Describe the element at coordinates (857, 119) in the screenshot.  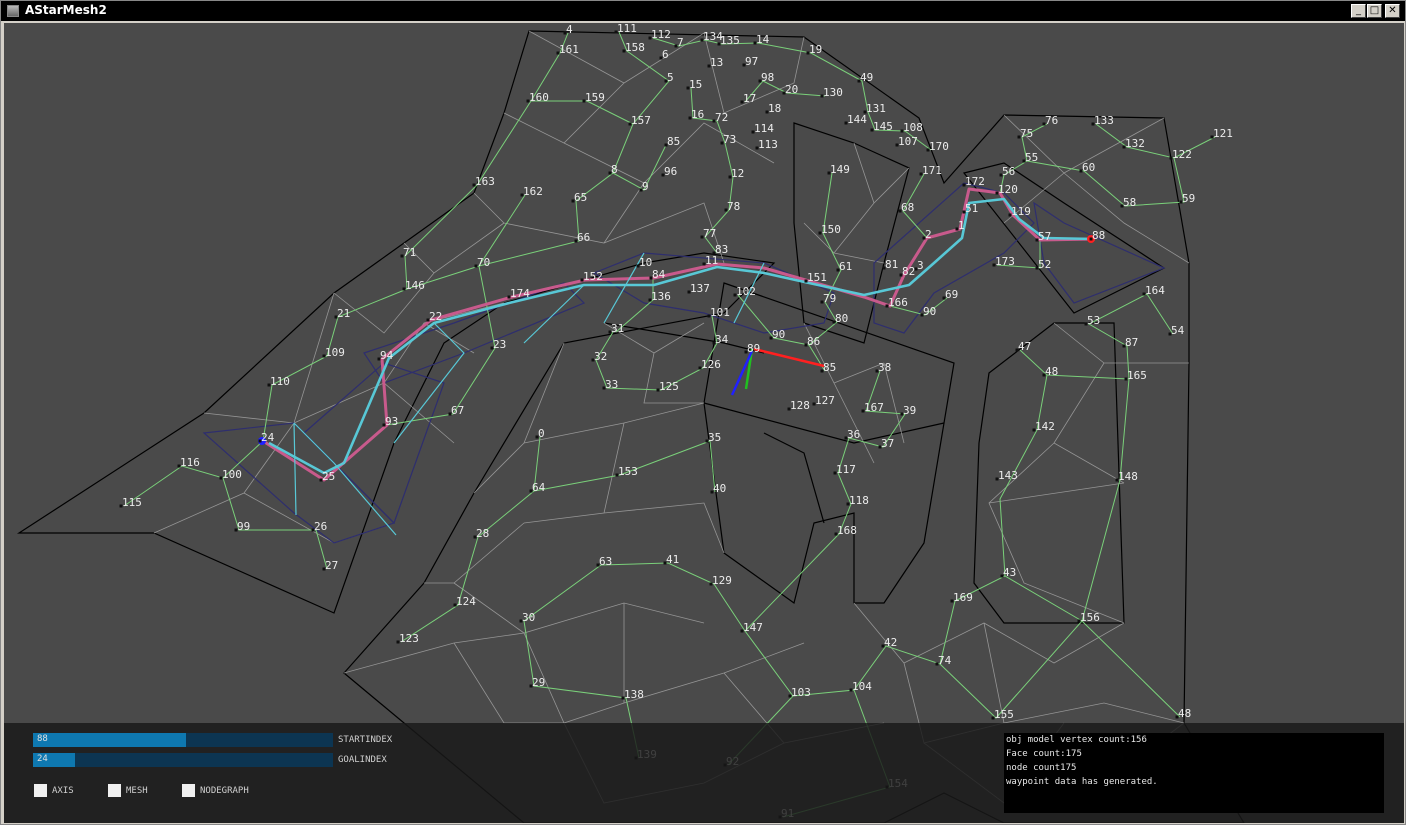
I see `waypoint-label: 144` at that location.